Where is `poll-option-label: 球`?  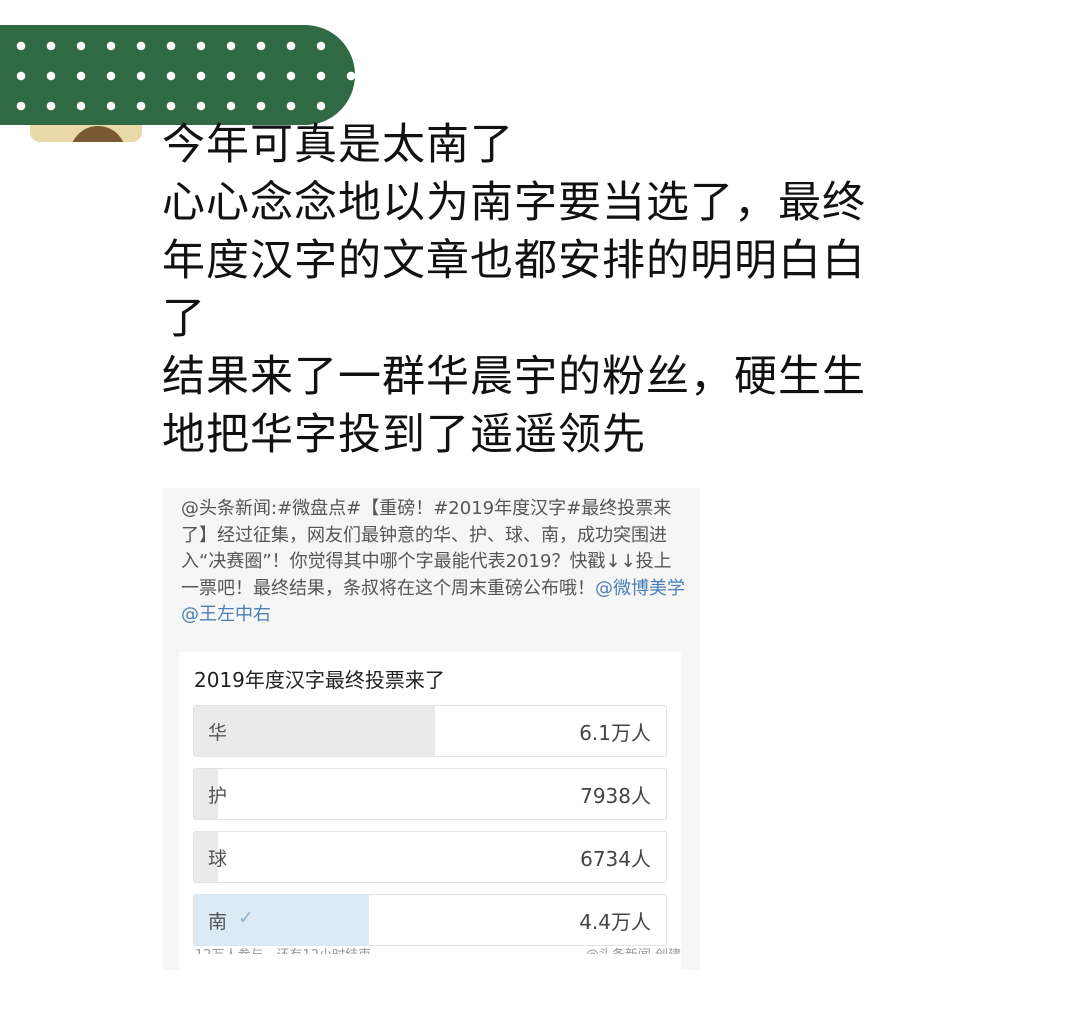
poll-option-label: 球 is located at coordinates (218, 859).